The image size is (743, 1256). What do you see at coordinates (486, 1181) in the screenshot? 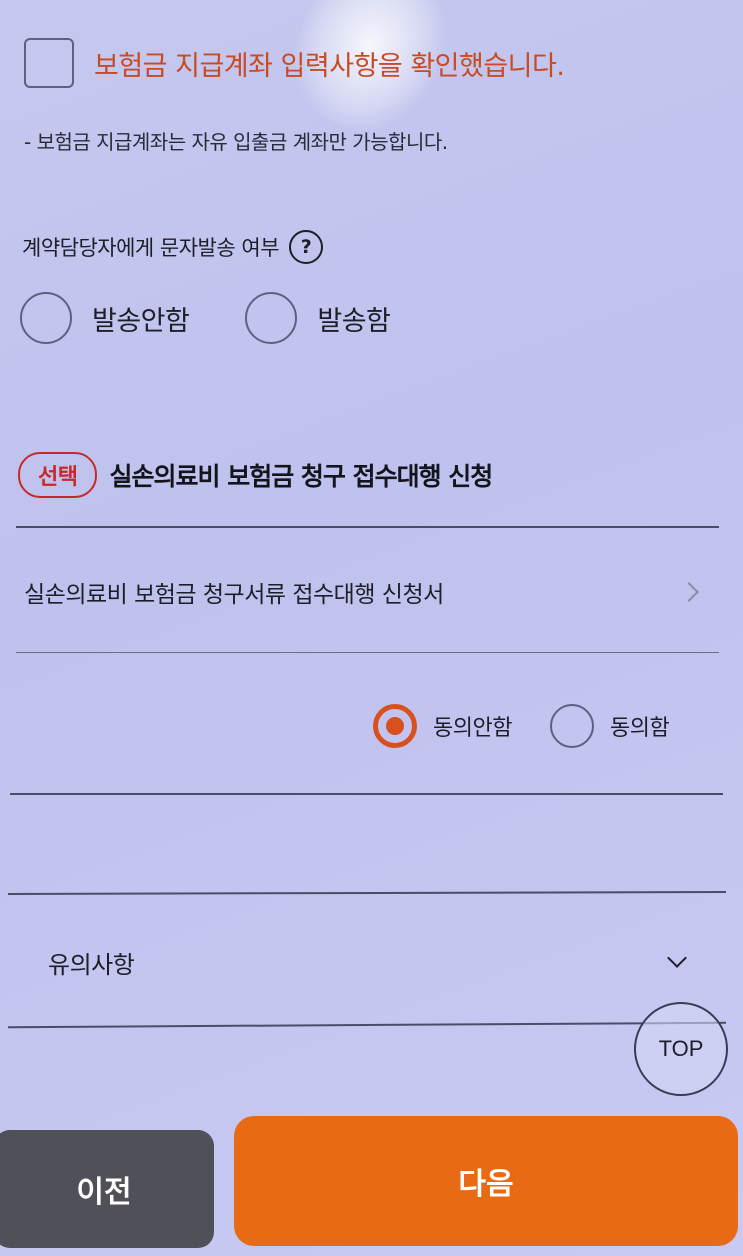
I see `next-button: 다음` at bounding box center [486, 1181].